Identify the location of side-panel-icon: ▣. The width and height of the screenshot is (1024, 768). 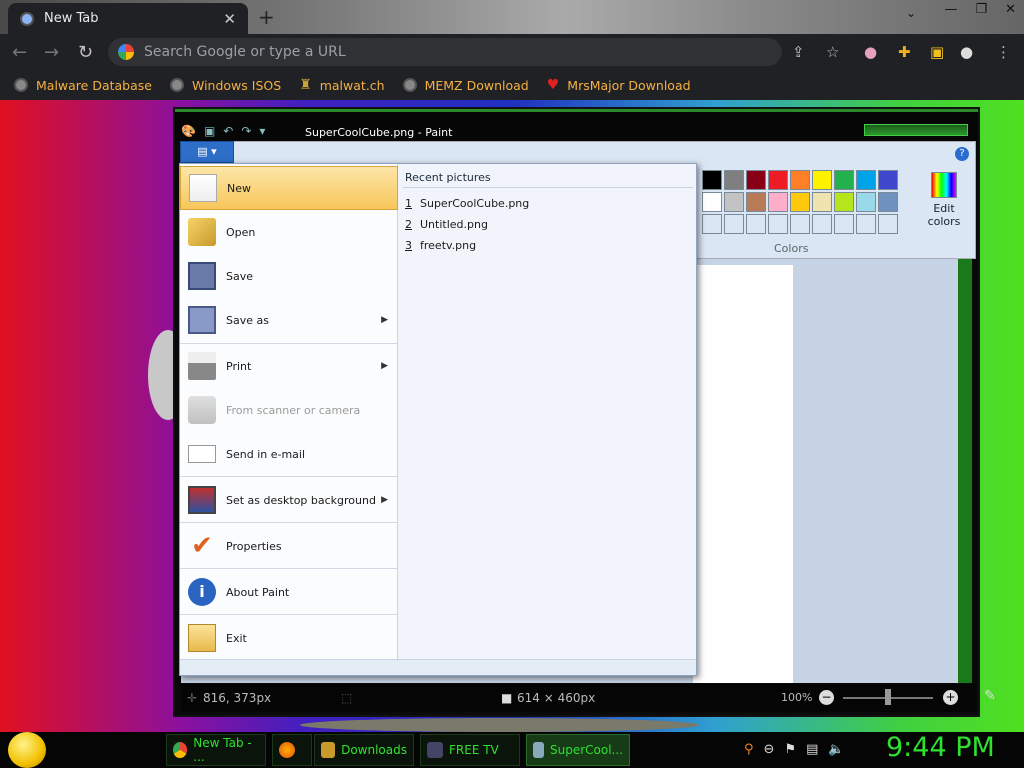
(937, 52).